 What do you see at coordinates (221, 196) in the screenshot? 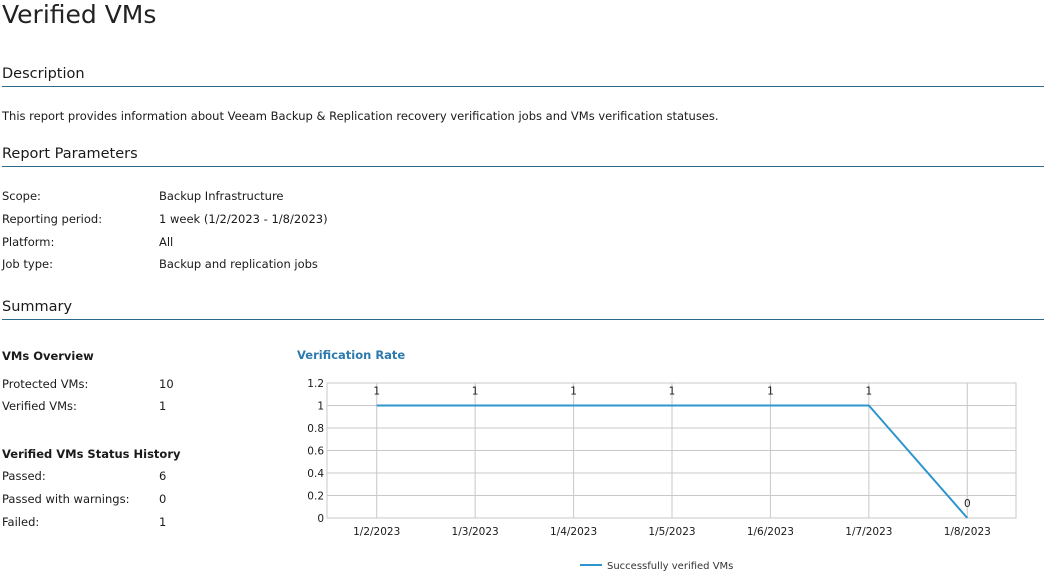
I see `parameter-value: Backup Infrastructure` at bounding box center [221, 196].